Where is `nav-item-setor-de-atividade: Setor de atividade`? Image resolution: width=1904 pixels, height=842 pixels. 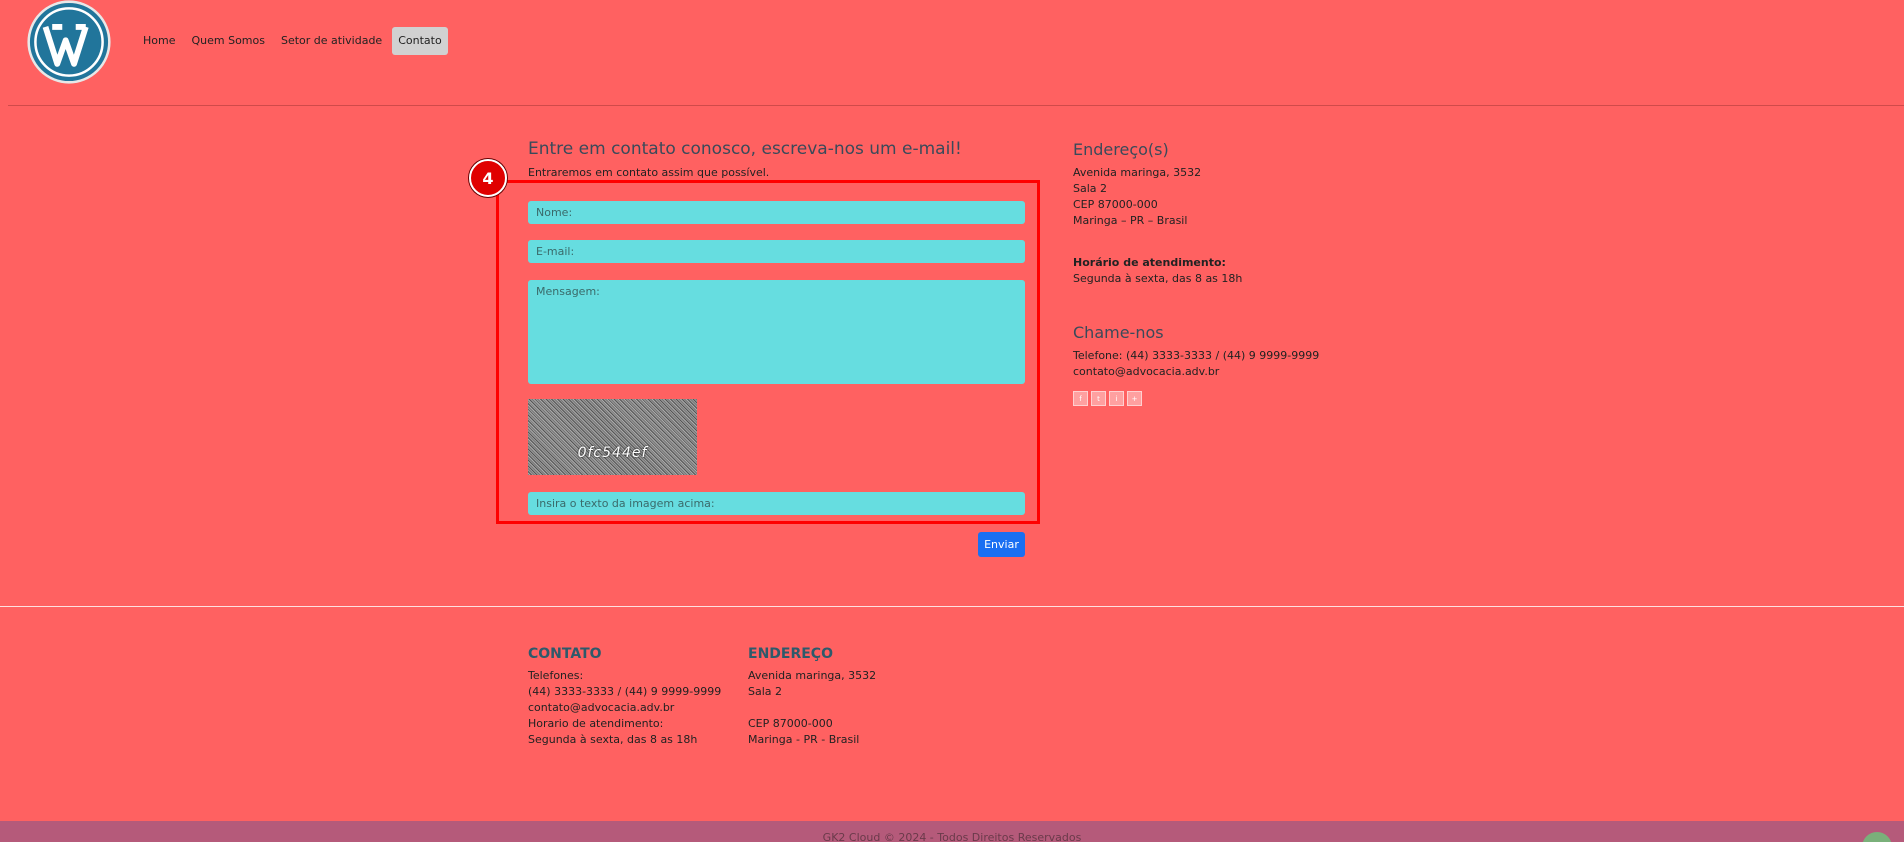
nav-item-setor-de-atividade: Setor de atividade is located at coordinates (331, 41).